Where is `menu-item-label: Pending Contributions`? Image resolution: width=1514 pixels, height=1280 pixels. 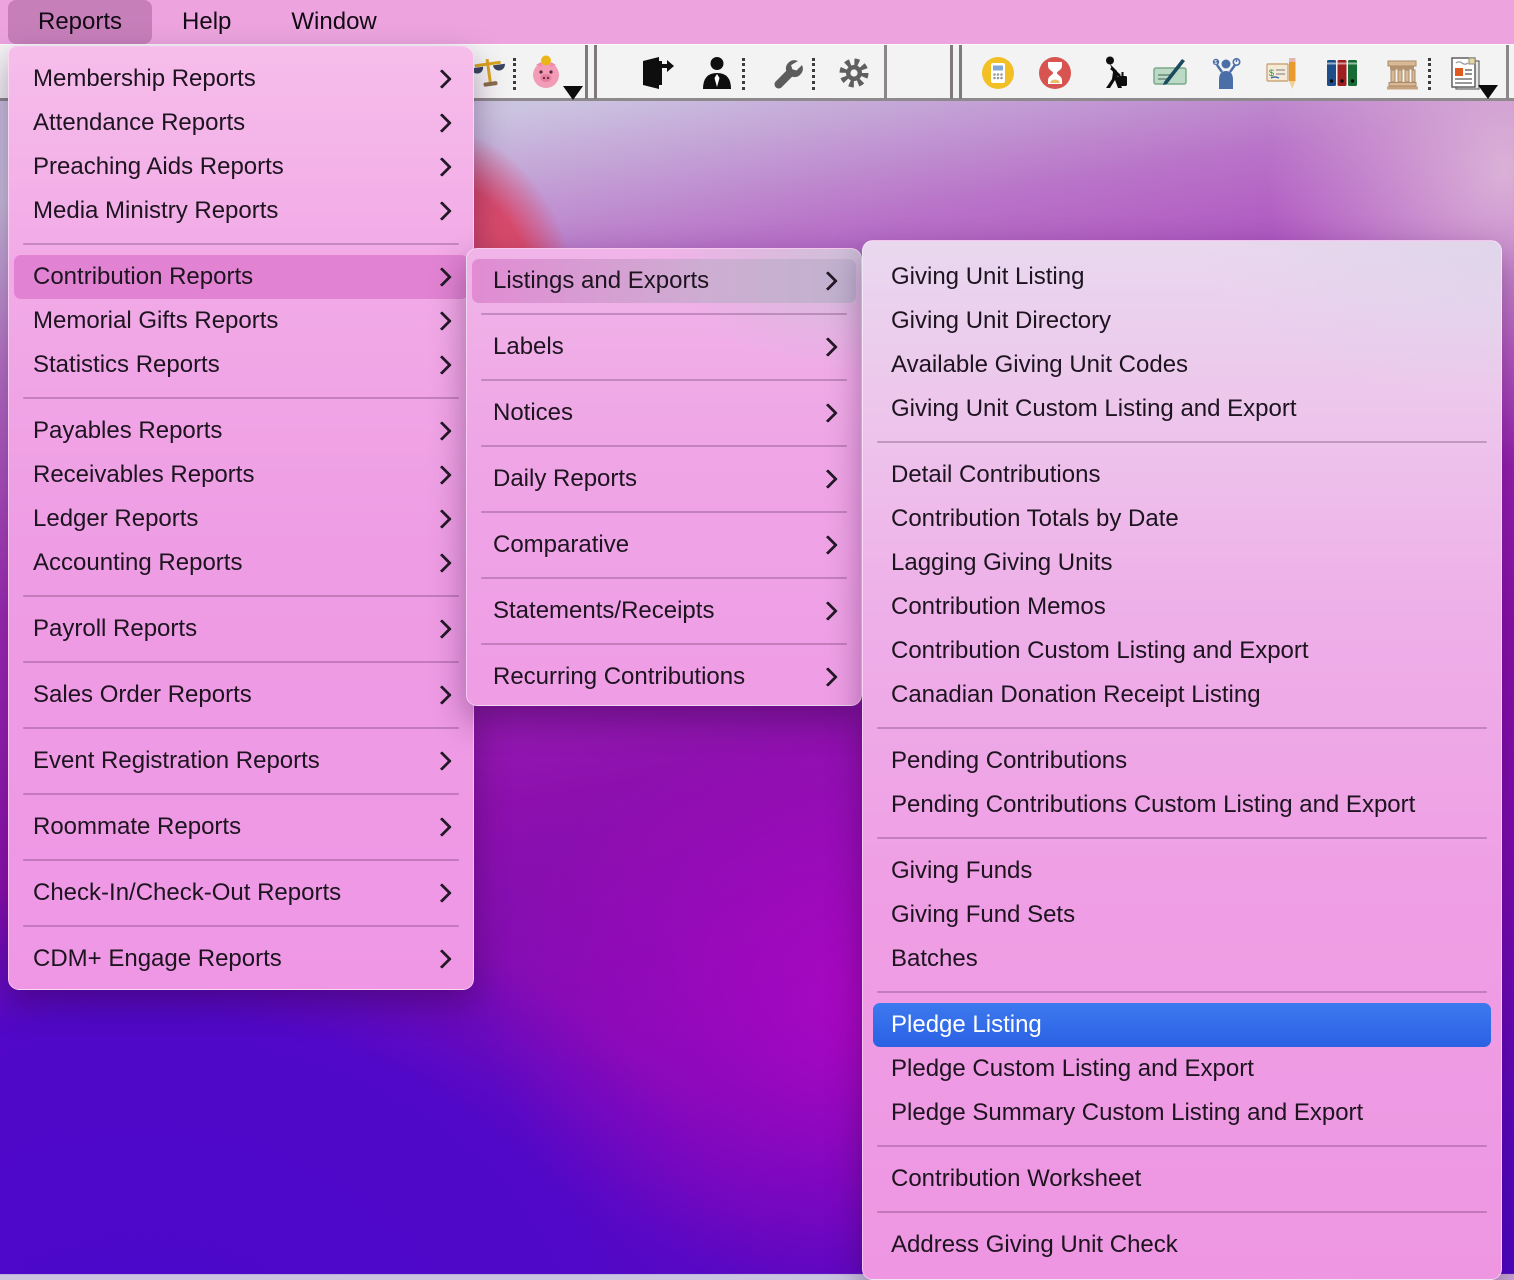
menu-item-label: Pending Contributions is located at coordinates (1009, 760).